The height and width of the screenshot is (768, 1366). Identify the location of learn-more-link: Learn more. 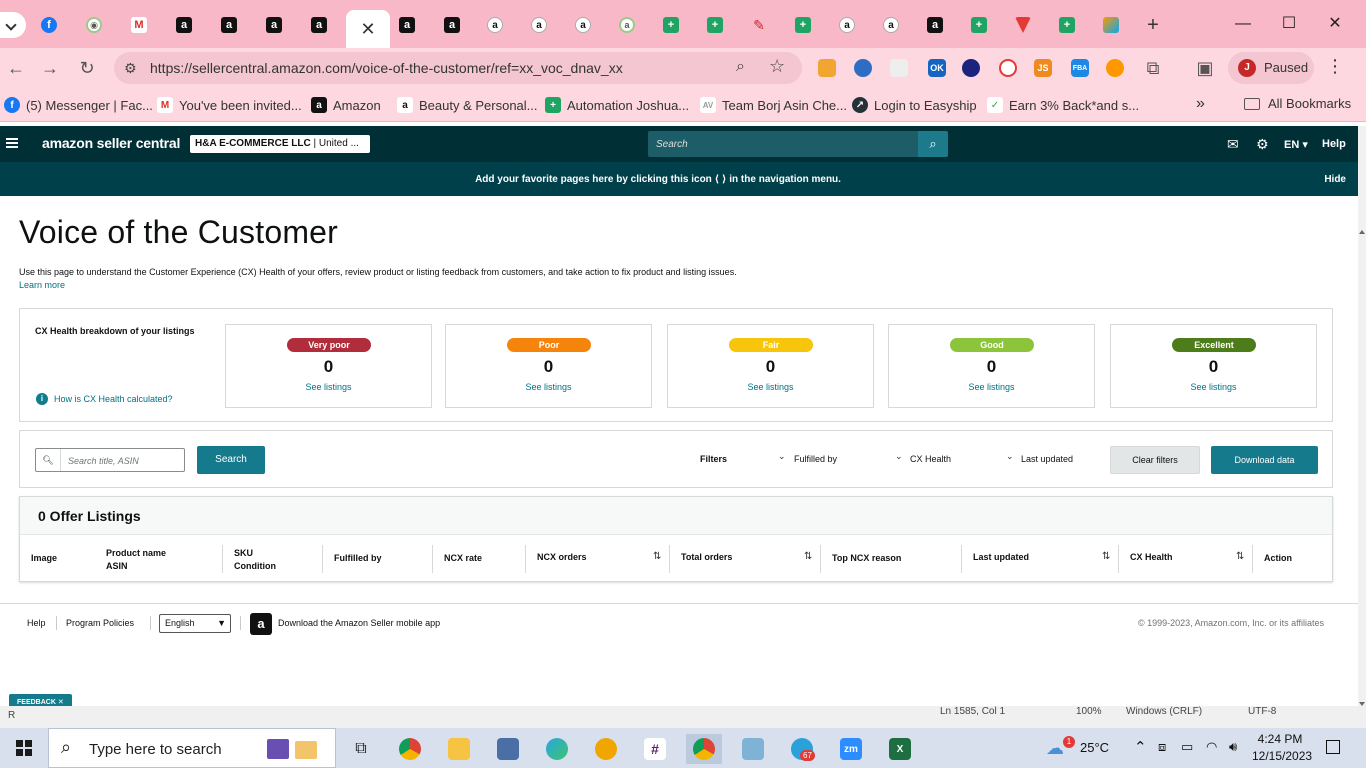
(42, 285).